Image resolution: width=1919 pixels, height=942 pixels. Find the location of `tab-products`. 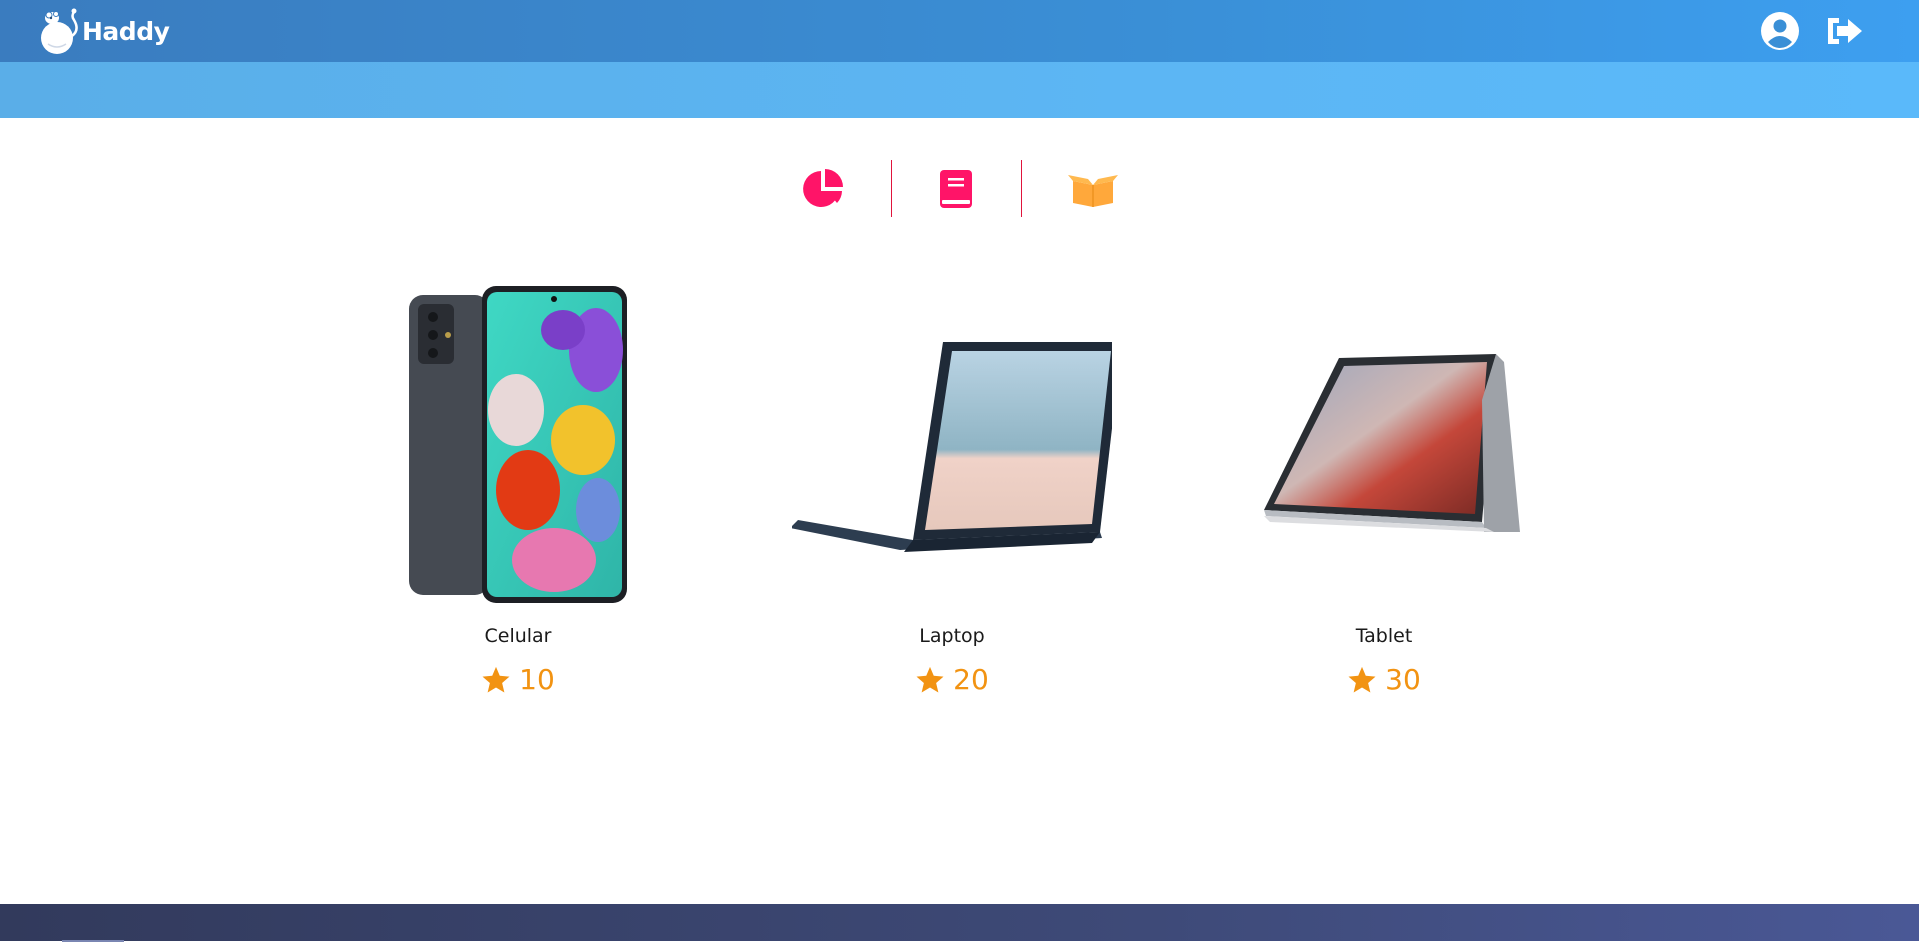

tab-products is located at coordinates (1093, 189).